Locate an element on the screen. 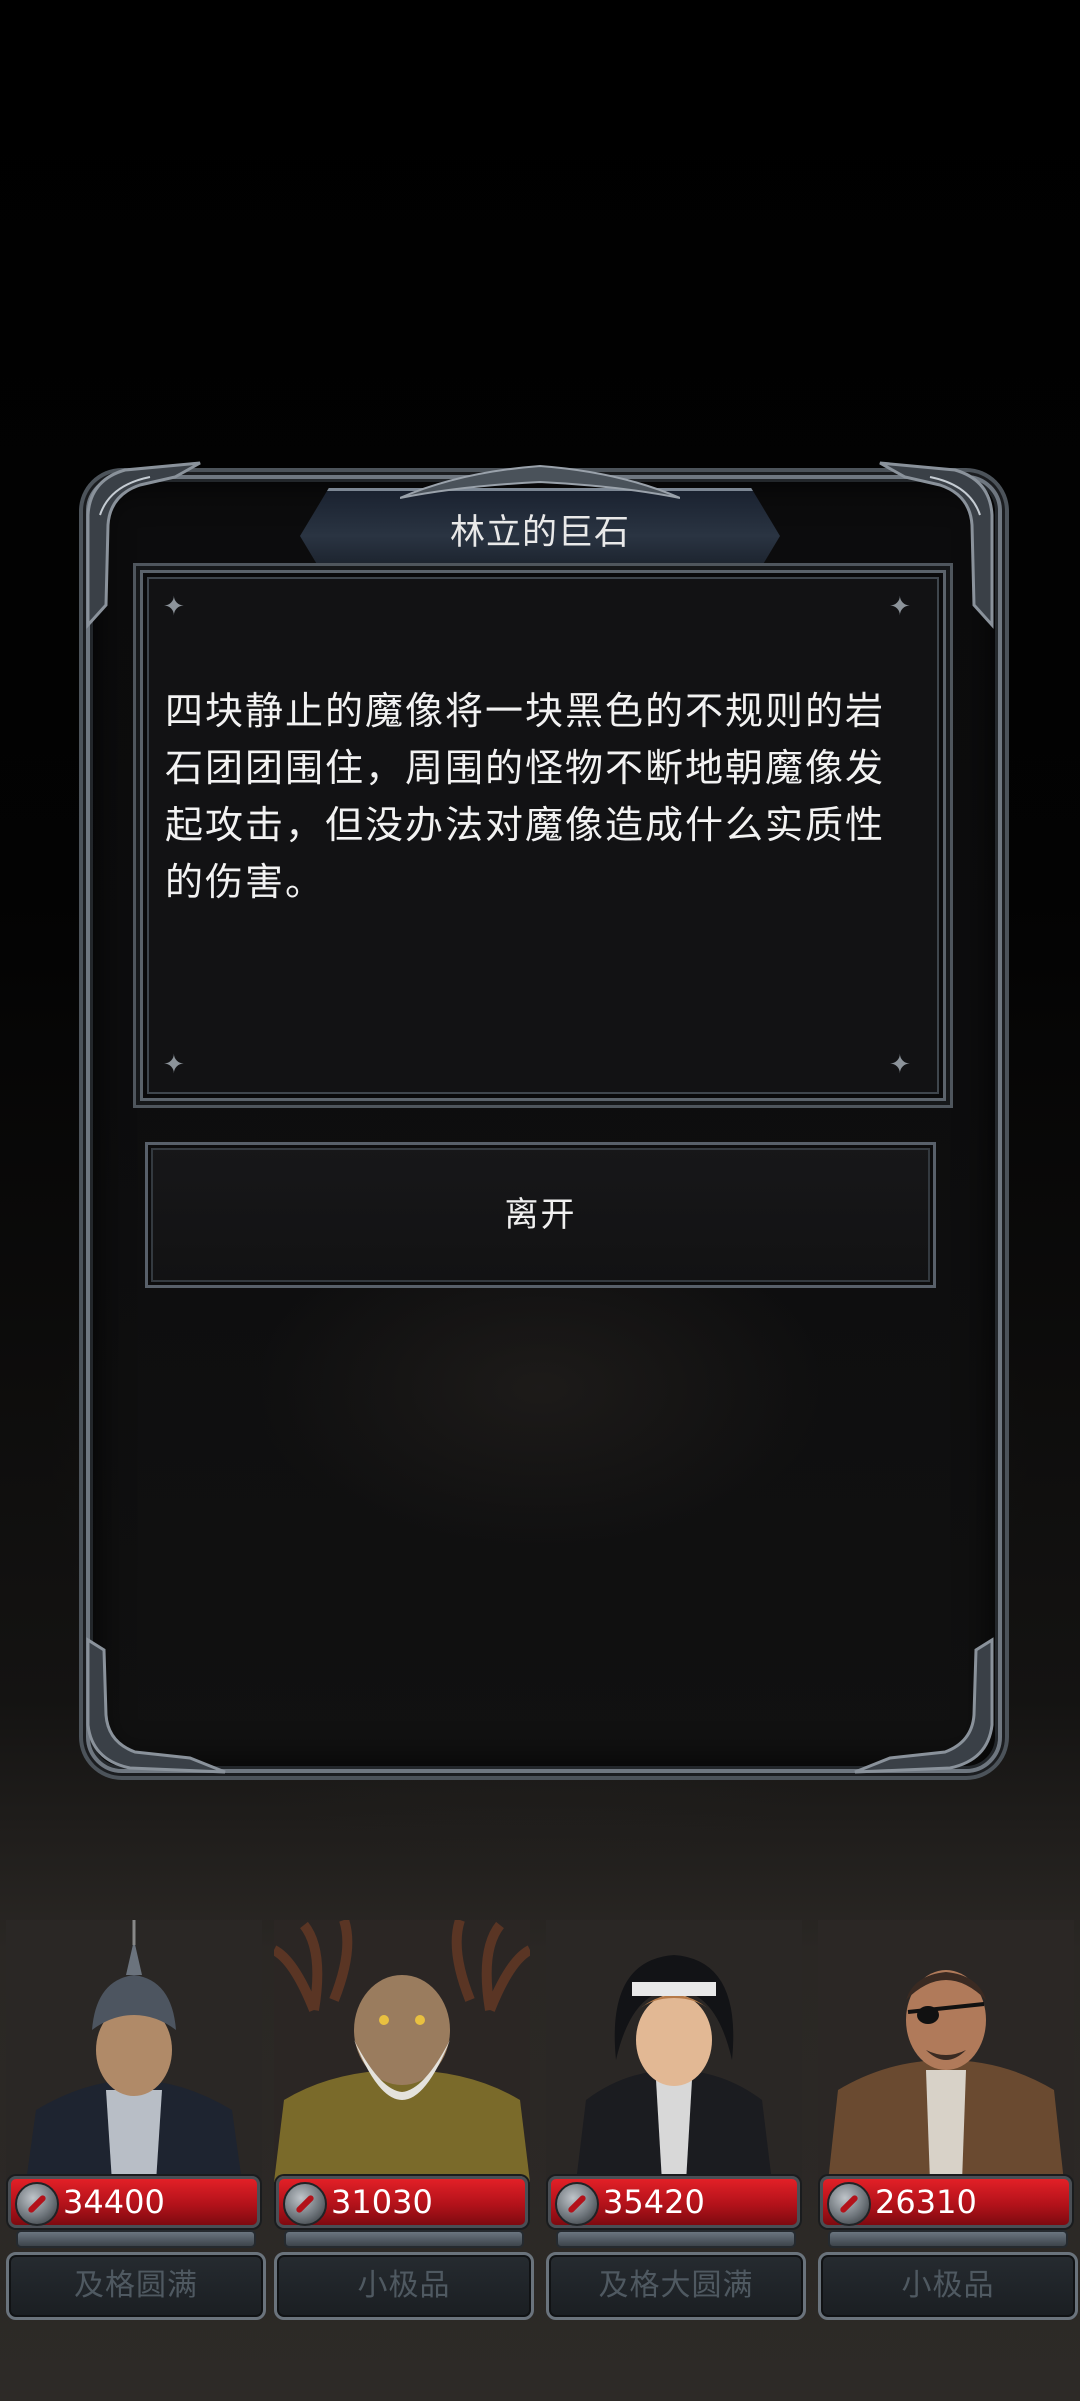 Image resolution: width=1080 pixels, height=2401 pixels. hero-slot-1: 34400 及格圆满 is located at coordinates (134, 2120).